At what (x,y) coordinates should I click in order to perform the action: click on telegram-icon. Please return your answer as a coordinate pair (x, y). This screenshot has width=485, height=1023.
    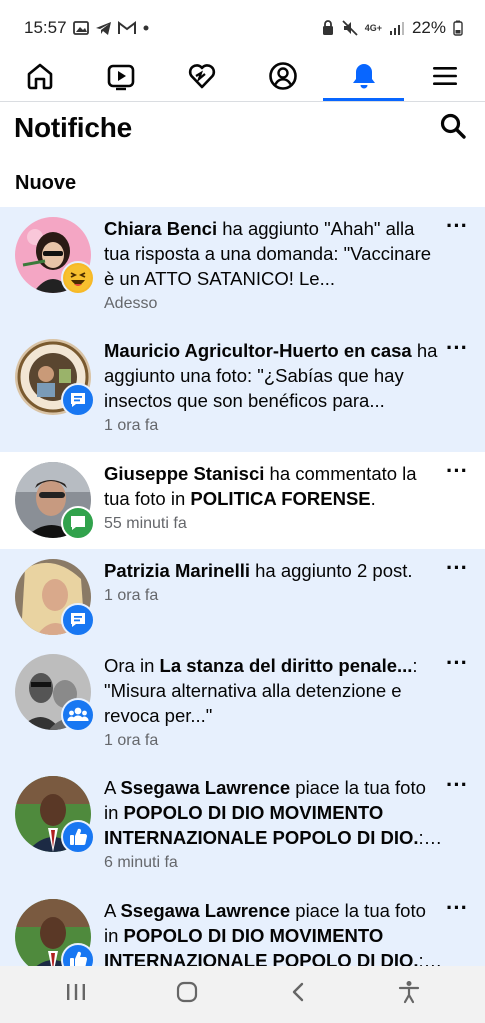
    Looking at the image, I should click on (103, 28).